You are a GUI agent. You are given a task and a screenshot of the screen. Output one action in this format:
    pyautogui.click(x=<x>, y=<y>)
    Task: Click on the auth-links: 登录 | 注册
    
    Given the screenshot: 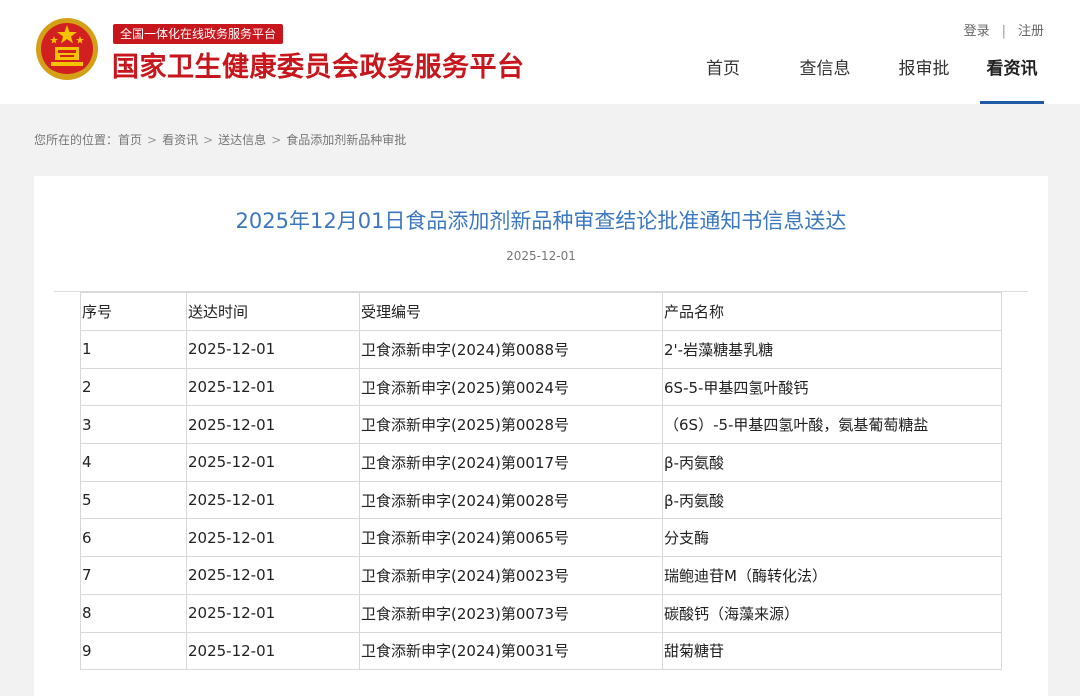 What is the action you would take?
    pyautogui.click(x=1004, y=29)
    